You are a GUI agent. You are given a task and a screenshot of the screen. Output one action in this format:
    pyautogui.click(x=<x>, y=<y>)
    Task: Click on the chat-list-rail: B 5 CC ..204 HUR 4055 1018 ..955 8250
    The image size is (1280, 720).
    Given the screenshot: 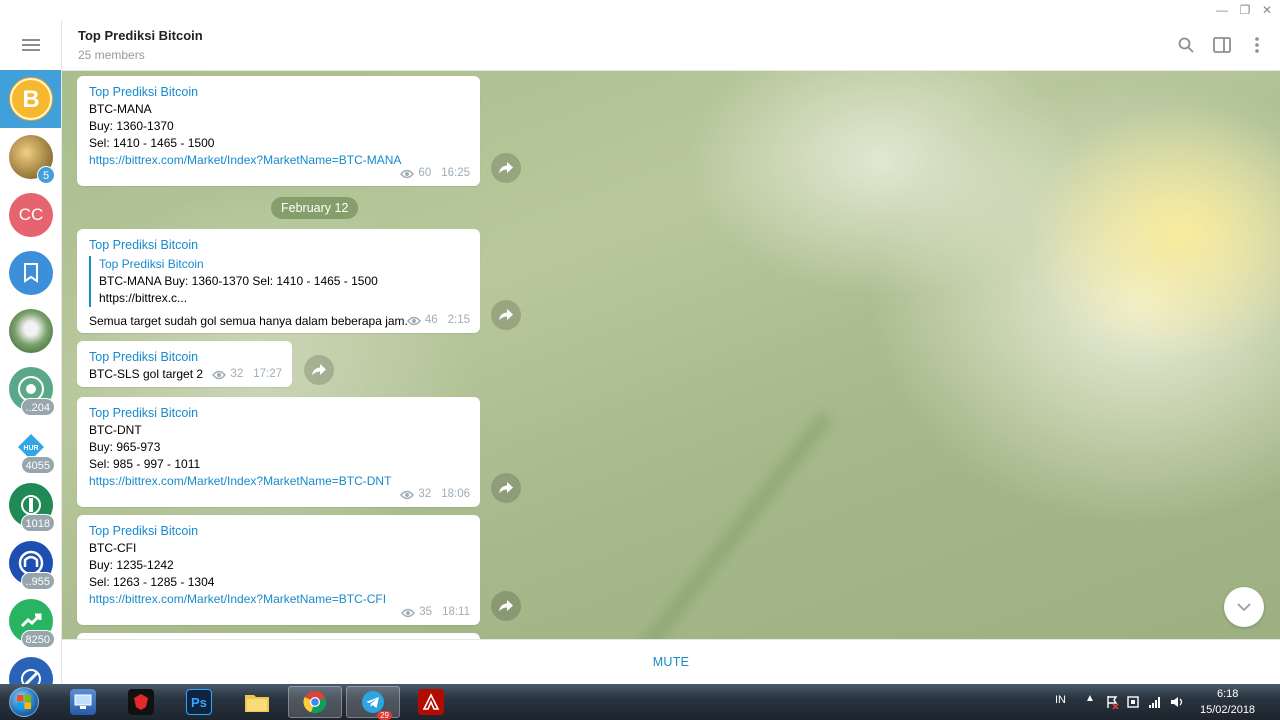 What is the action you would take?
    pyautogui.click(x=31, y=352)
    